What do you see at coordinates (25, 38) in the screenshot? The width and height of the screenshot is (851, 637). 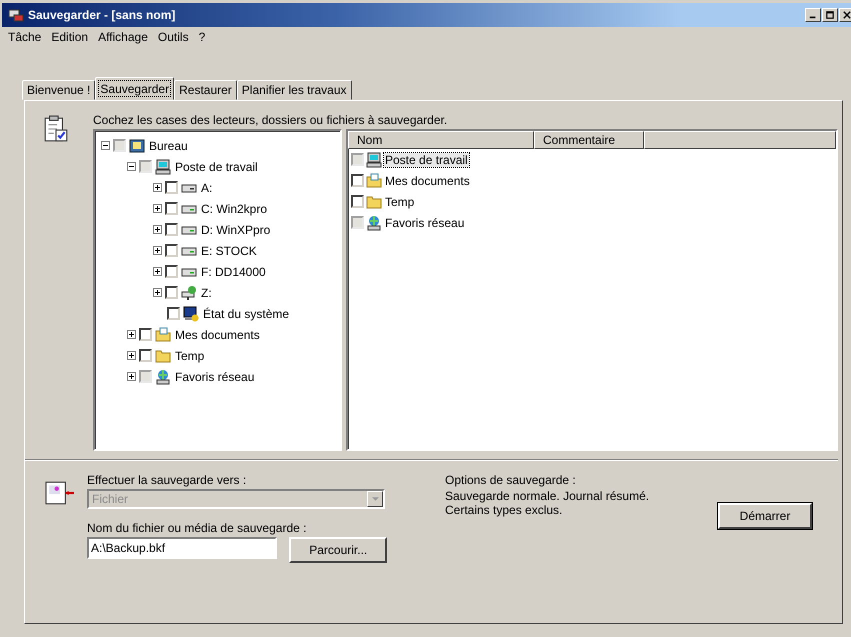 I see `menu-item: Tâche` at bounding box center [25, 38].